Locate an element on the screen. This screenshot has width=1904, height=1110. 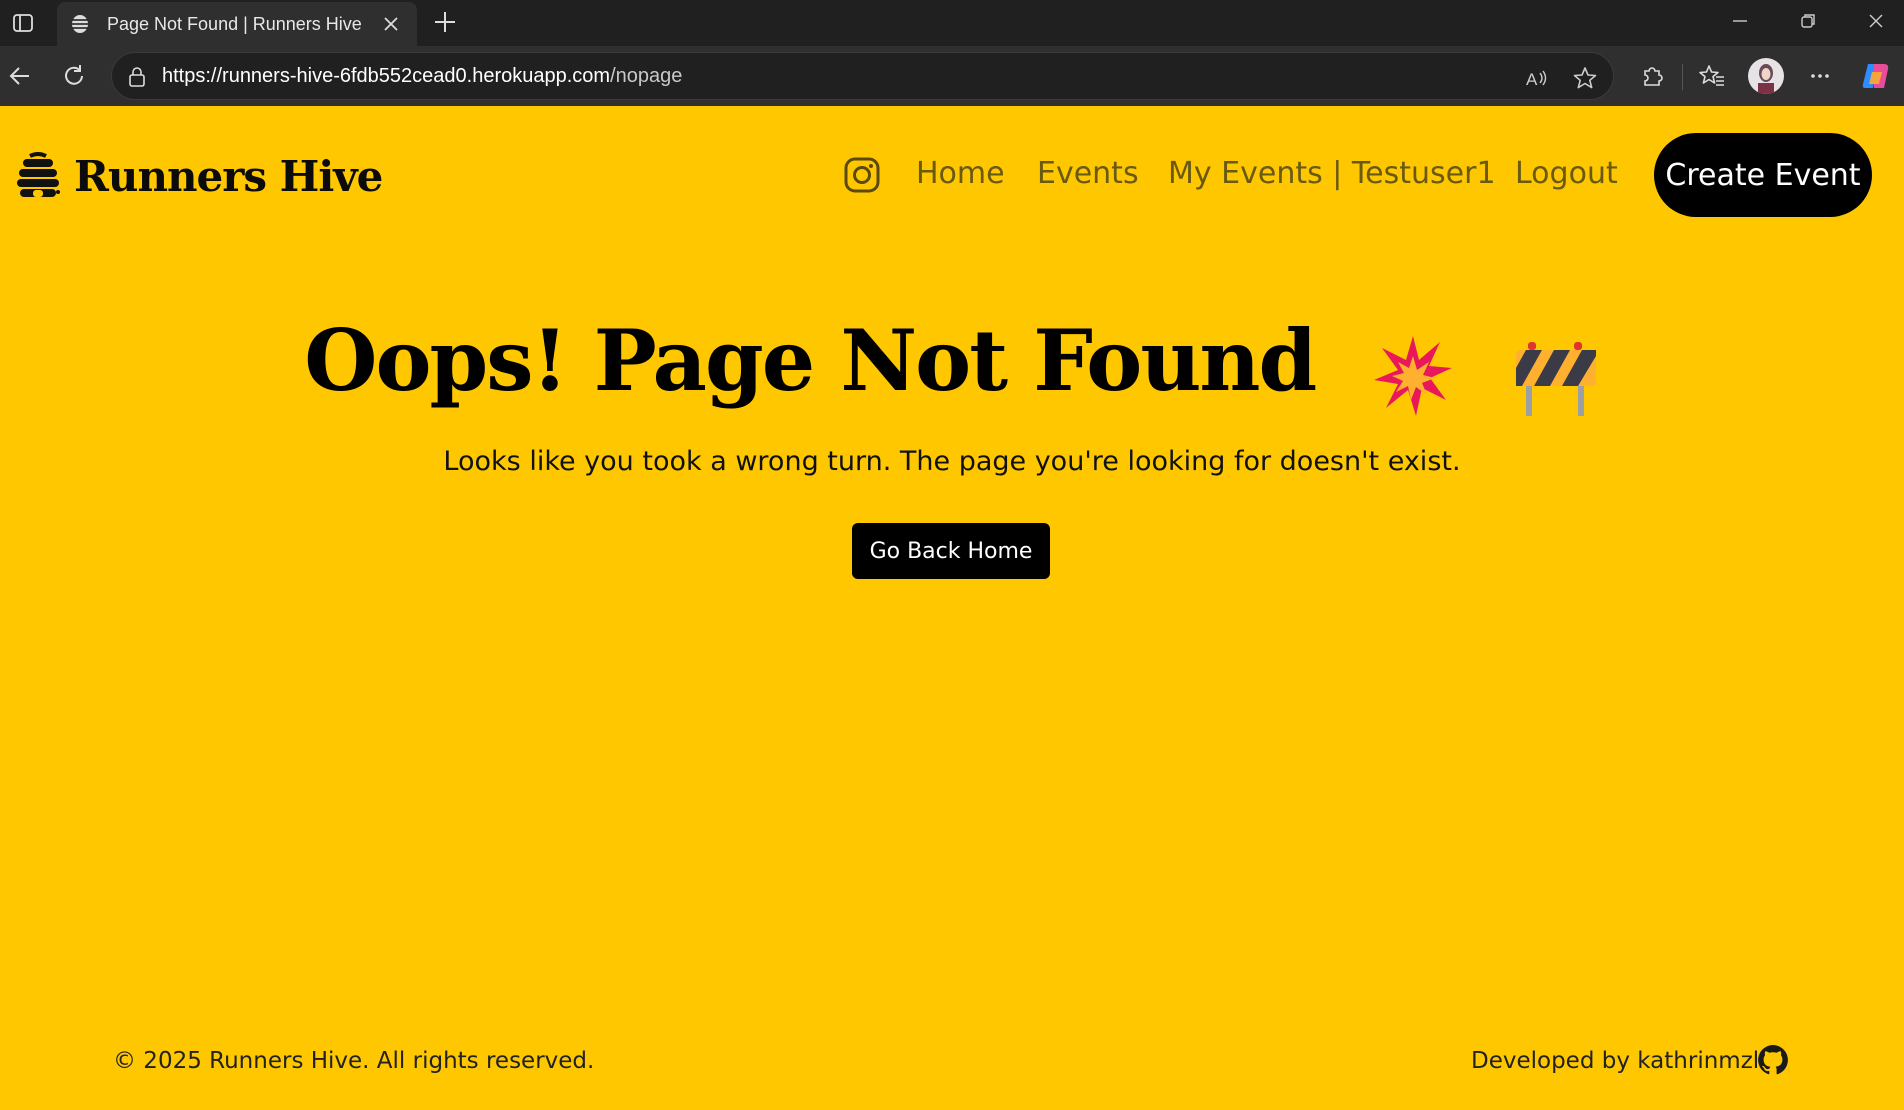
profile-avatar is located at coordinates (1766, 76).